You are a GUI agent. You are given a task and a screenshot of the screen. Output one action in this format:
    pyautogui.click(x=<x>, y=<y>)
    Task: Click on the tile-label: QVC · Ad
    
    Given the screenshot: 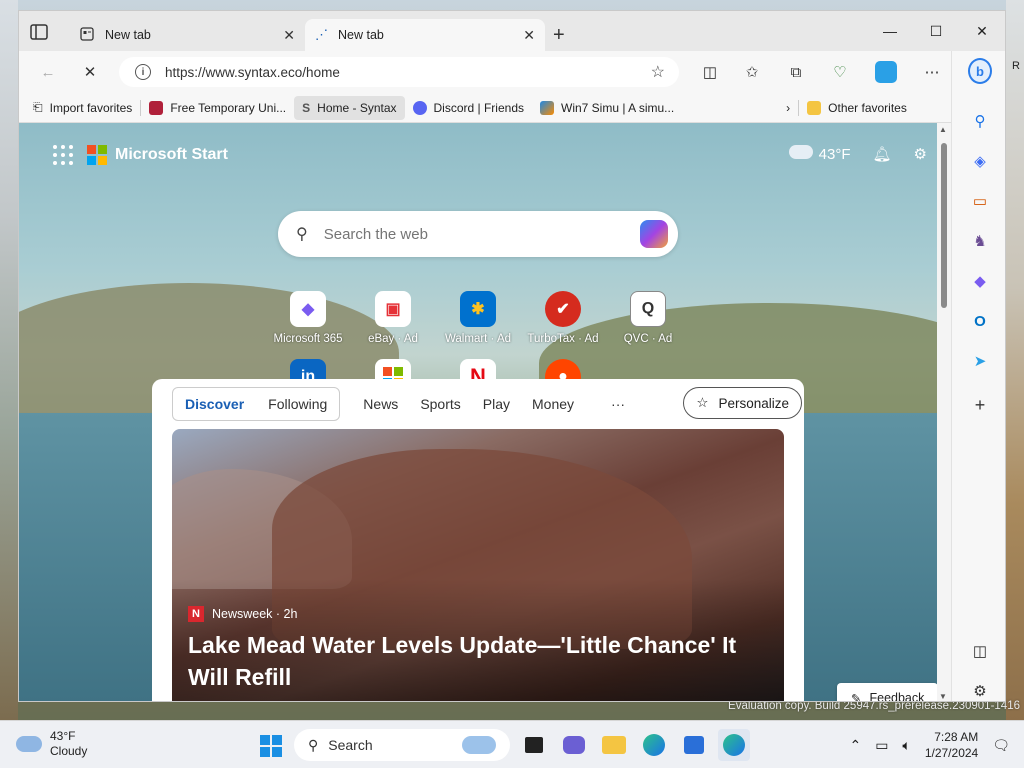 What is the action you would take?
    pyautogui.click(x=648, y=339)
    